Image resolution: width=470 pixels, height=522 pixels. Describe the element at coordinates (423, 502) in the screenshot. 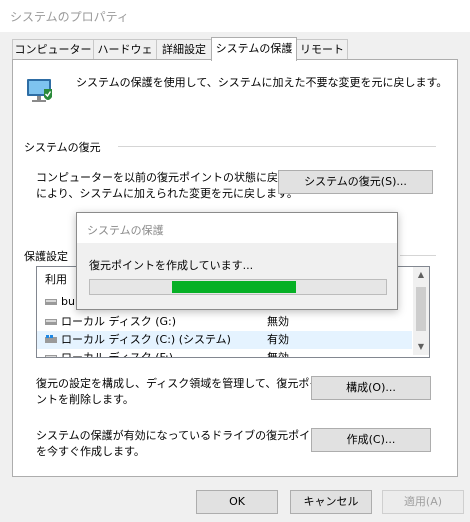

I see `apply-button: 適用(A)` at that location.